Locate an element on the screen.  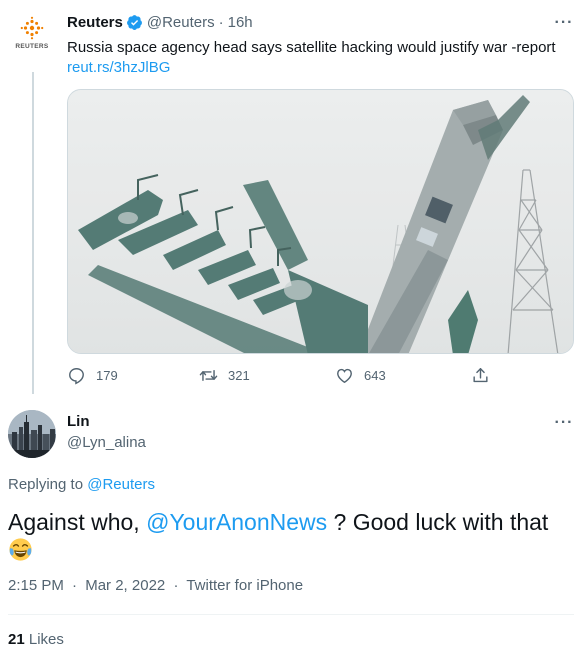
reply-button: 179 is located at coordinates (92, 375).